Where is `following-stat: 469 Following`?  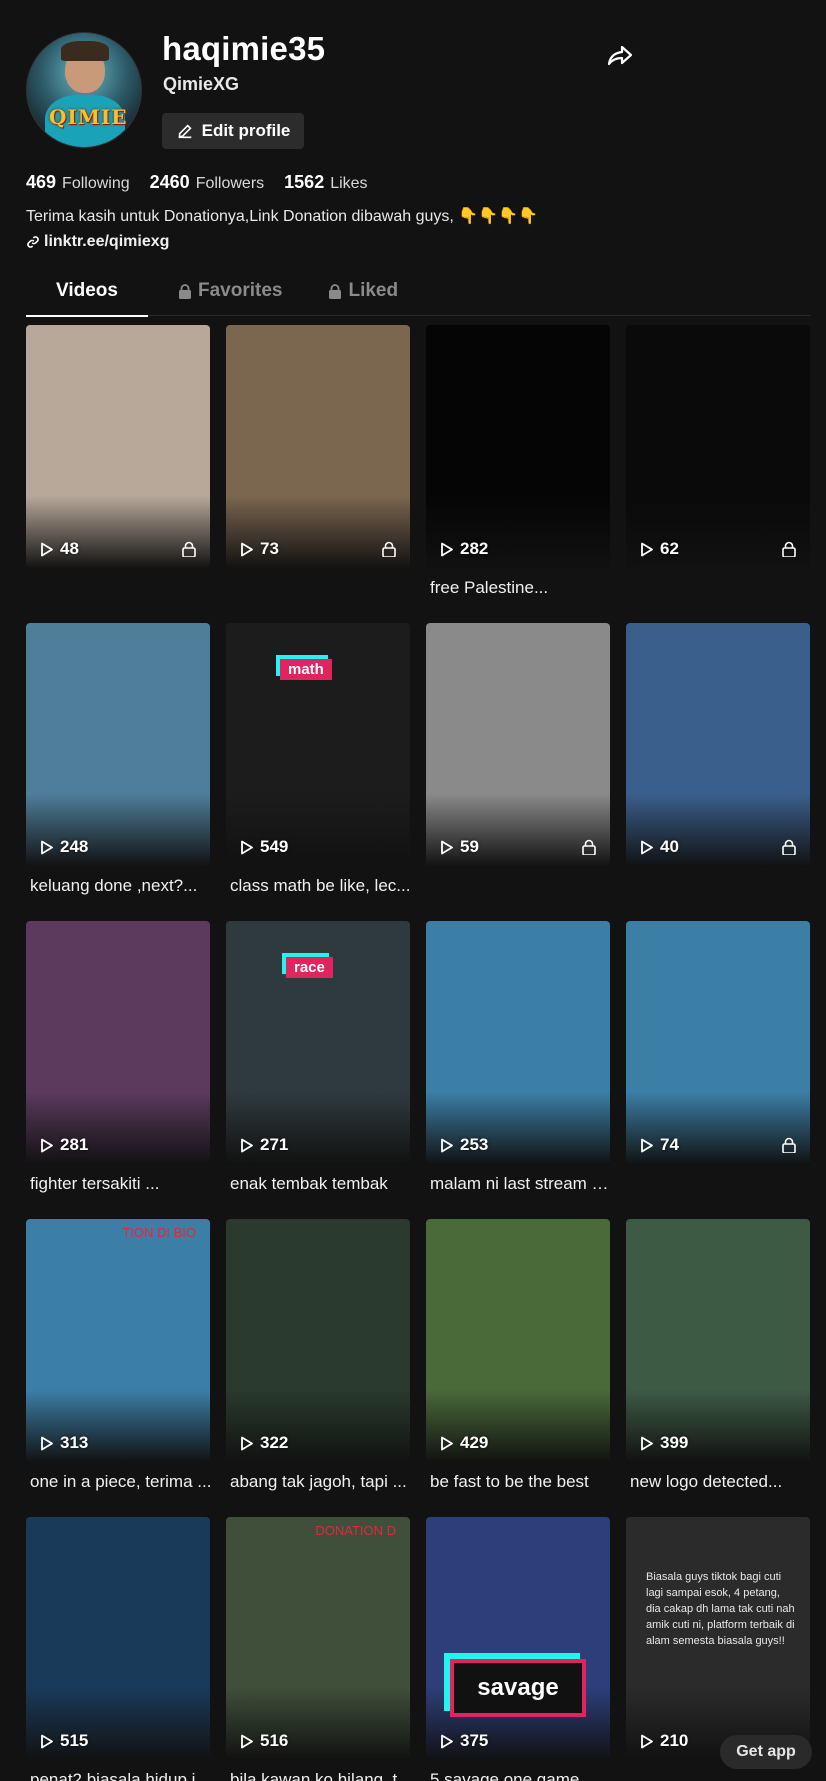
following-stat: 469 Following is located at coordinates (78, 182).